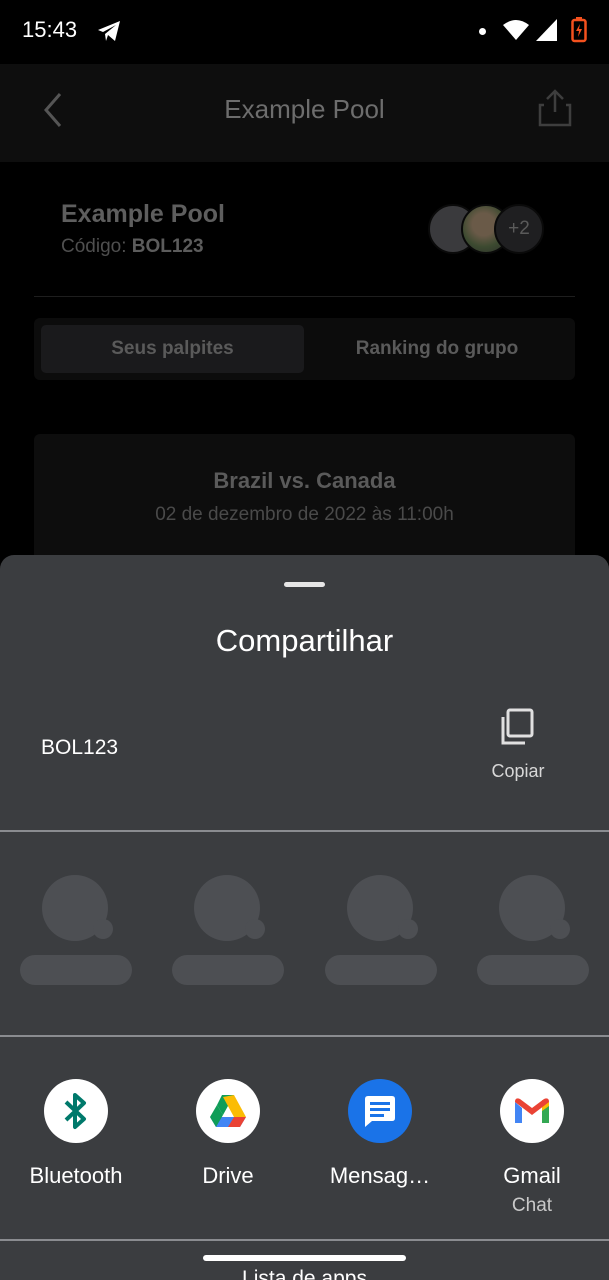 The width and height of the screenshot is (609, 1280). Describe the element at coordinates (532, 1149) in the screenshot. I see `share-target-gmail: Gmail Chat` at that location.